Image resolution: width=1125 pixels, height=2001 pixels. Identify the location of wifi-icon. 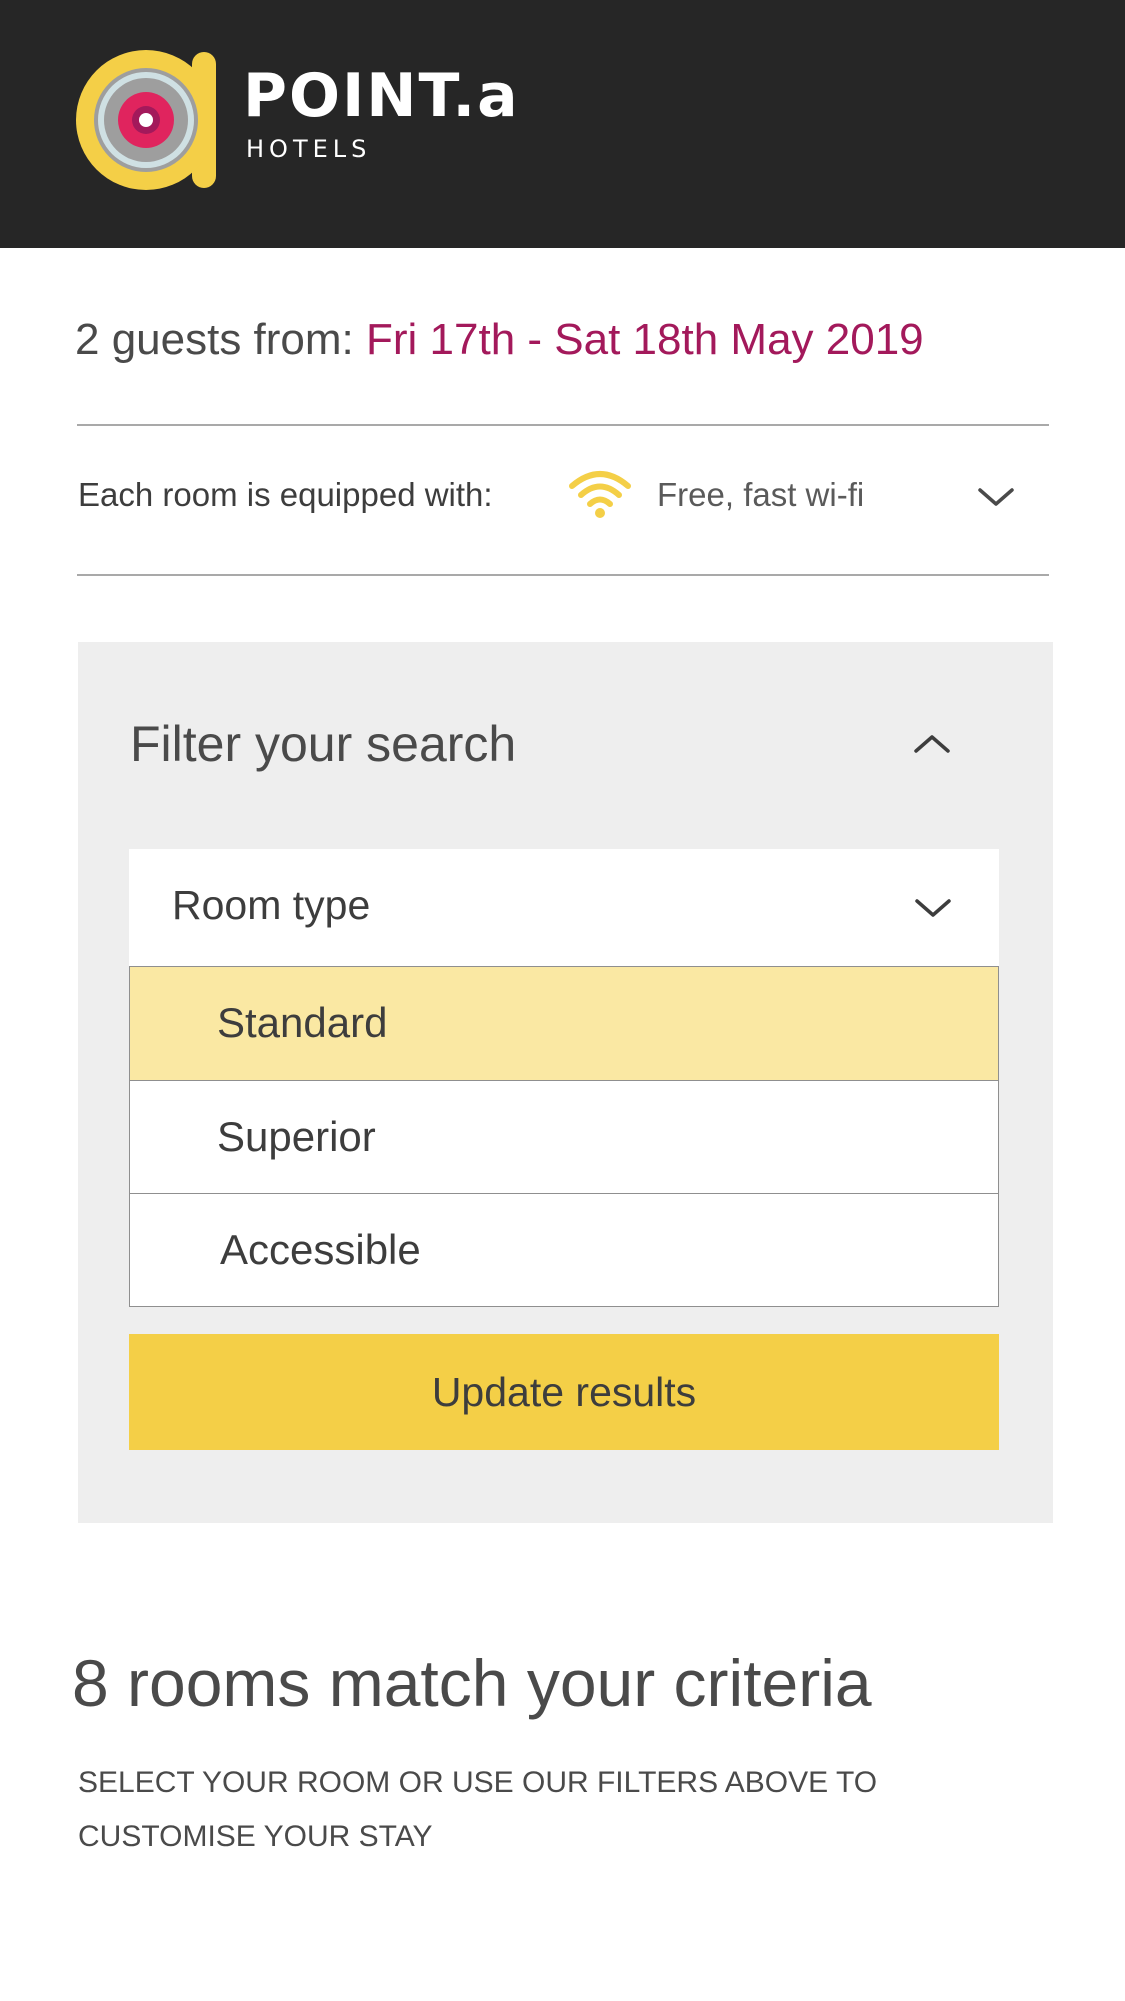
(600, 494).